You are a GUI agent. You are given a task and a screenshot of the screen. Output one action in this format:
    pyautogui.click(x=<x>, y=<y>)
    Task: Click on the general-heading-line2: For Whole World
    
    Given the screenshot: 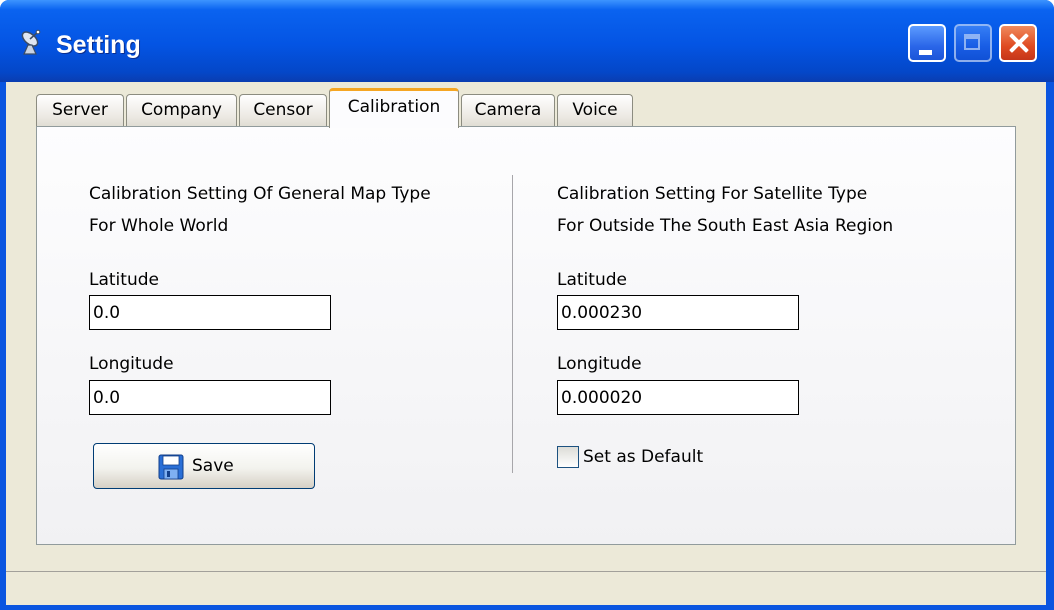 What is the action you would take?
    pyautogui.click(x=159, y=226)
    